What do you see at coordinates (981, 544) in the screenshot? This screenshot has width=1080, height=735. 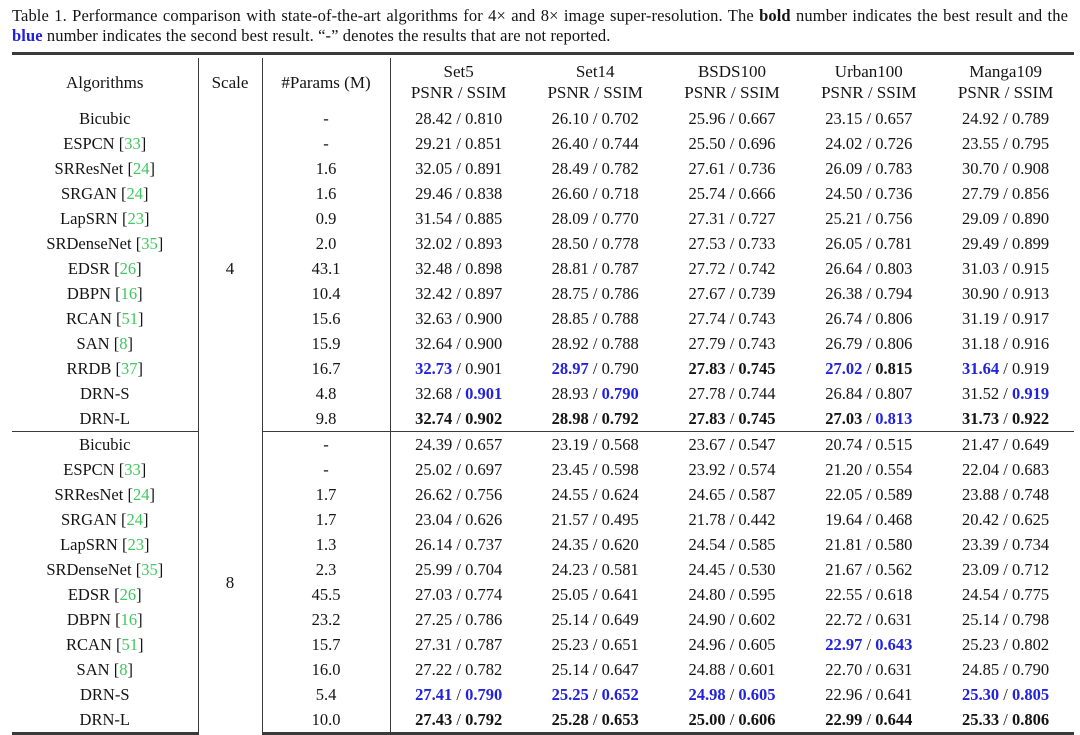 I see `psnr-value: 23.39` at bounding box center [981, 544].